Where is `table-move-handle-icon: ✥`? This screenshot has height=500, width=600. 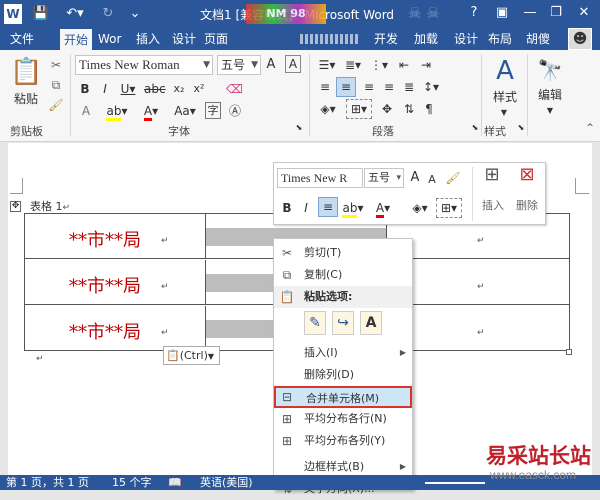 table-move-handle-icon: ✥ is located at coordinates (15, 206).